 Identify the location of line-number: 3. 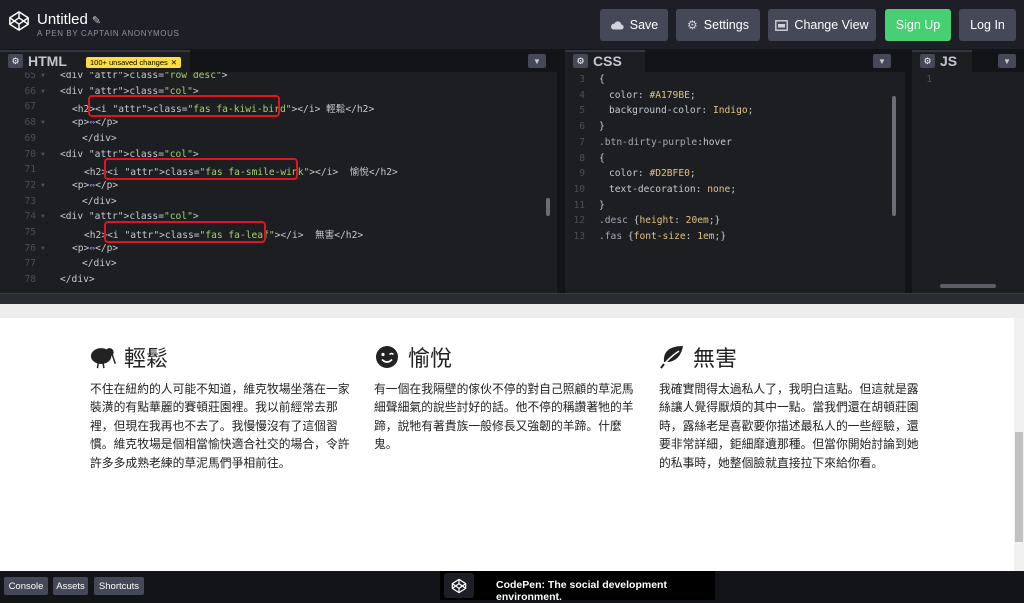
(582, 79).